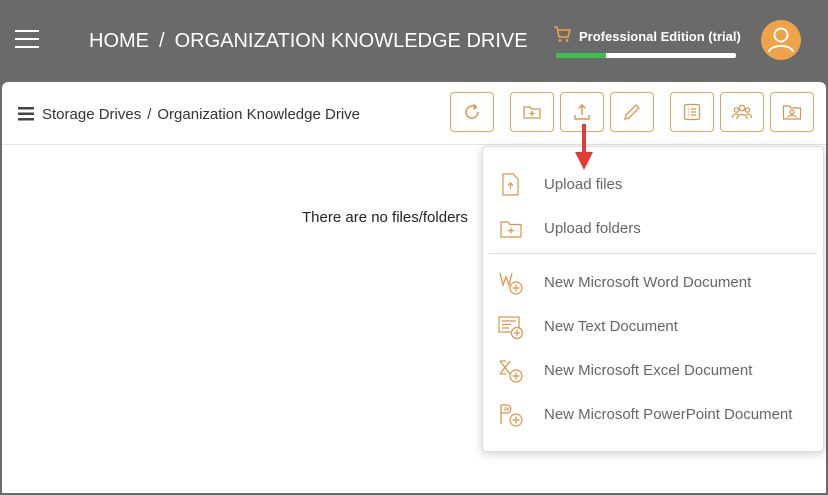  What do you see at coordinates (511, 283) in the screenshot?
I see `word-add-icon` at bounding box center [511, 283].